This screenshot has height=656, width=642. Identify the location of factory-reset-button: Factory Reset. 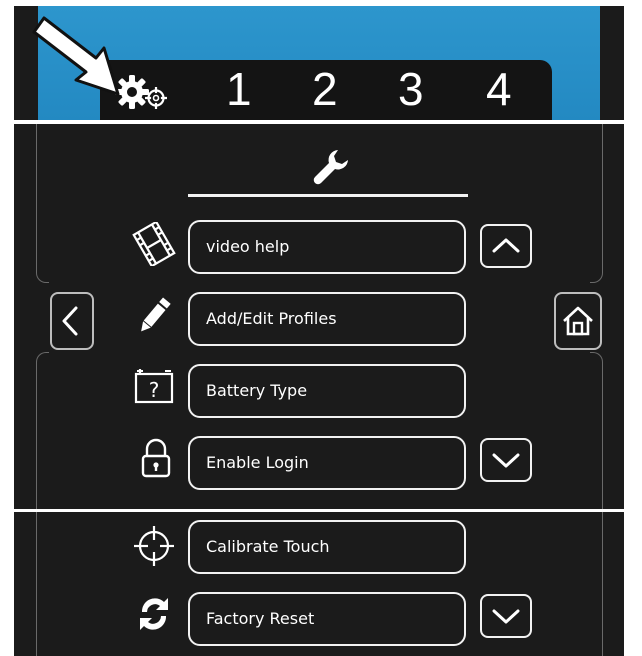
(327, 619).